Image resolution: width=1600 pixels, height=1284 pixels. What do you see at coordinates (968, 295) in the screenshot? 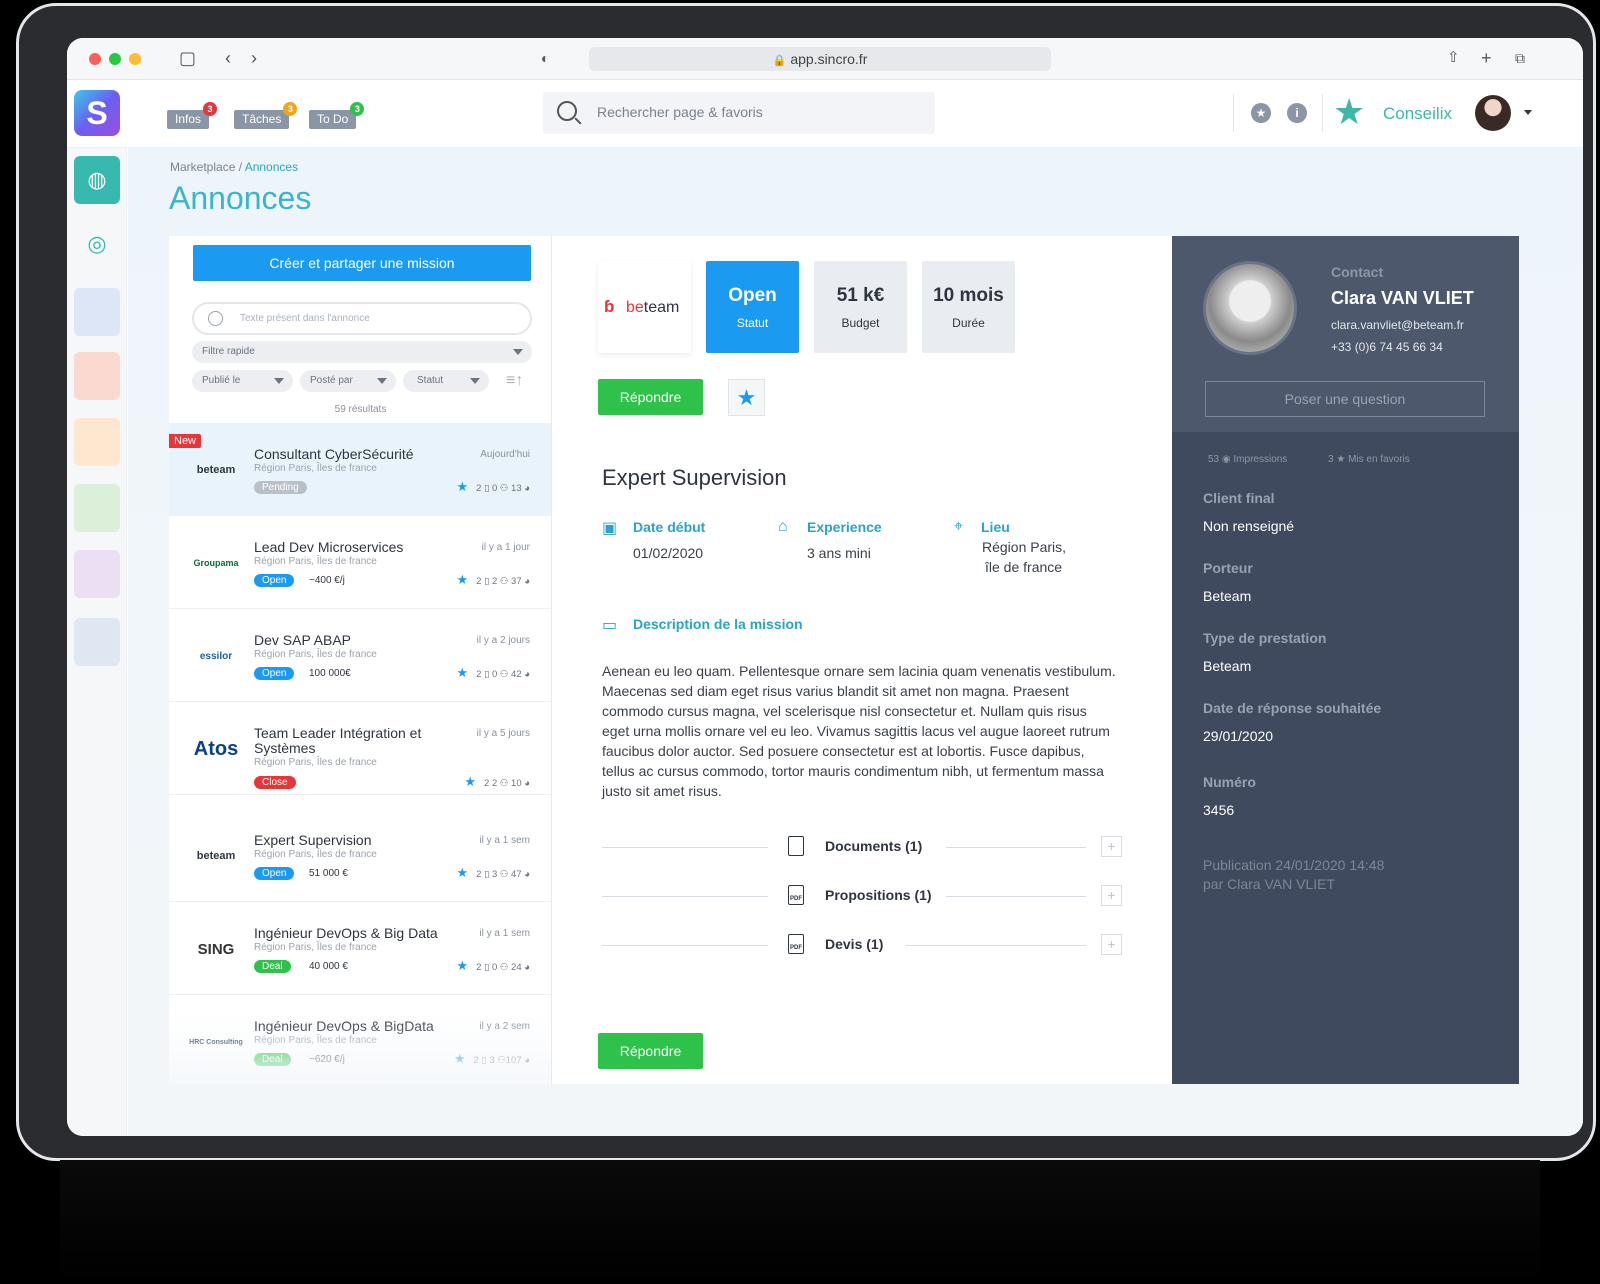
I see `duration-value: 10 mois` at bounding box center [968, 295].